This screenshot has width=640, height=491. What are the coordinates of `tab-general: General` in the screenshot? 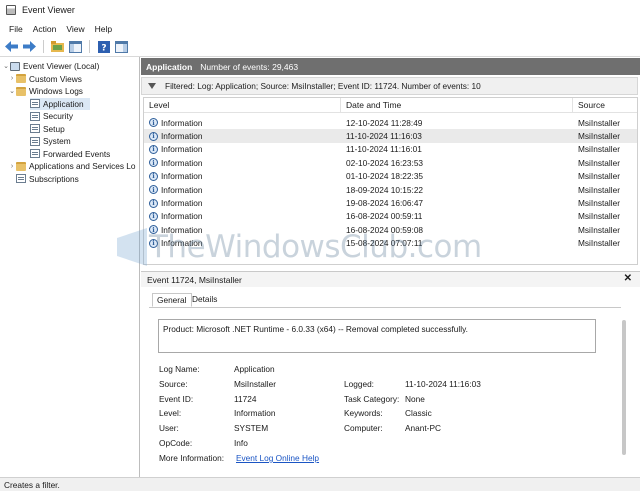 It's located at (172, 300).